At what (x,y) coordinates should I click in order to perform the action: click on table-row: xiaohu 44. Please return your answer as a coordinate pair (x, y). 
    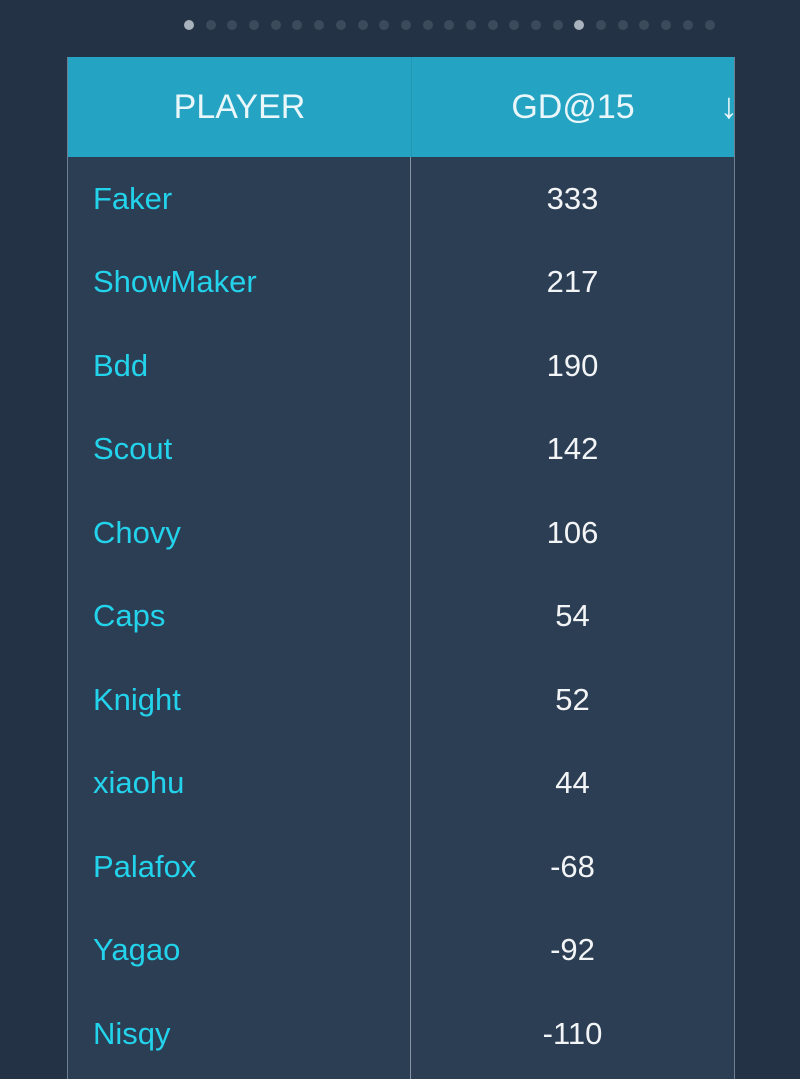
    Looking at the image, I should click on (401, 784).